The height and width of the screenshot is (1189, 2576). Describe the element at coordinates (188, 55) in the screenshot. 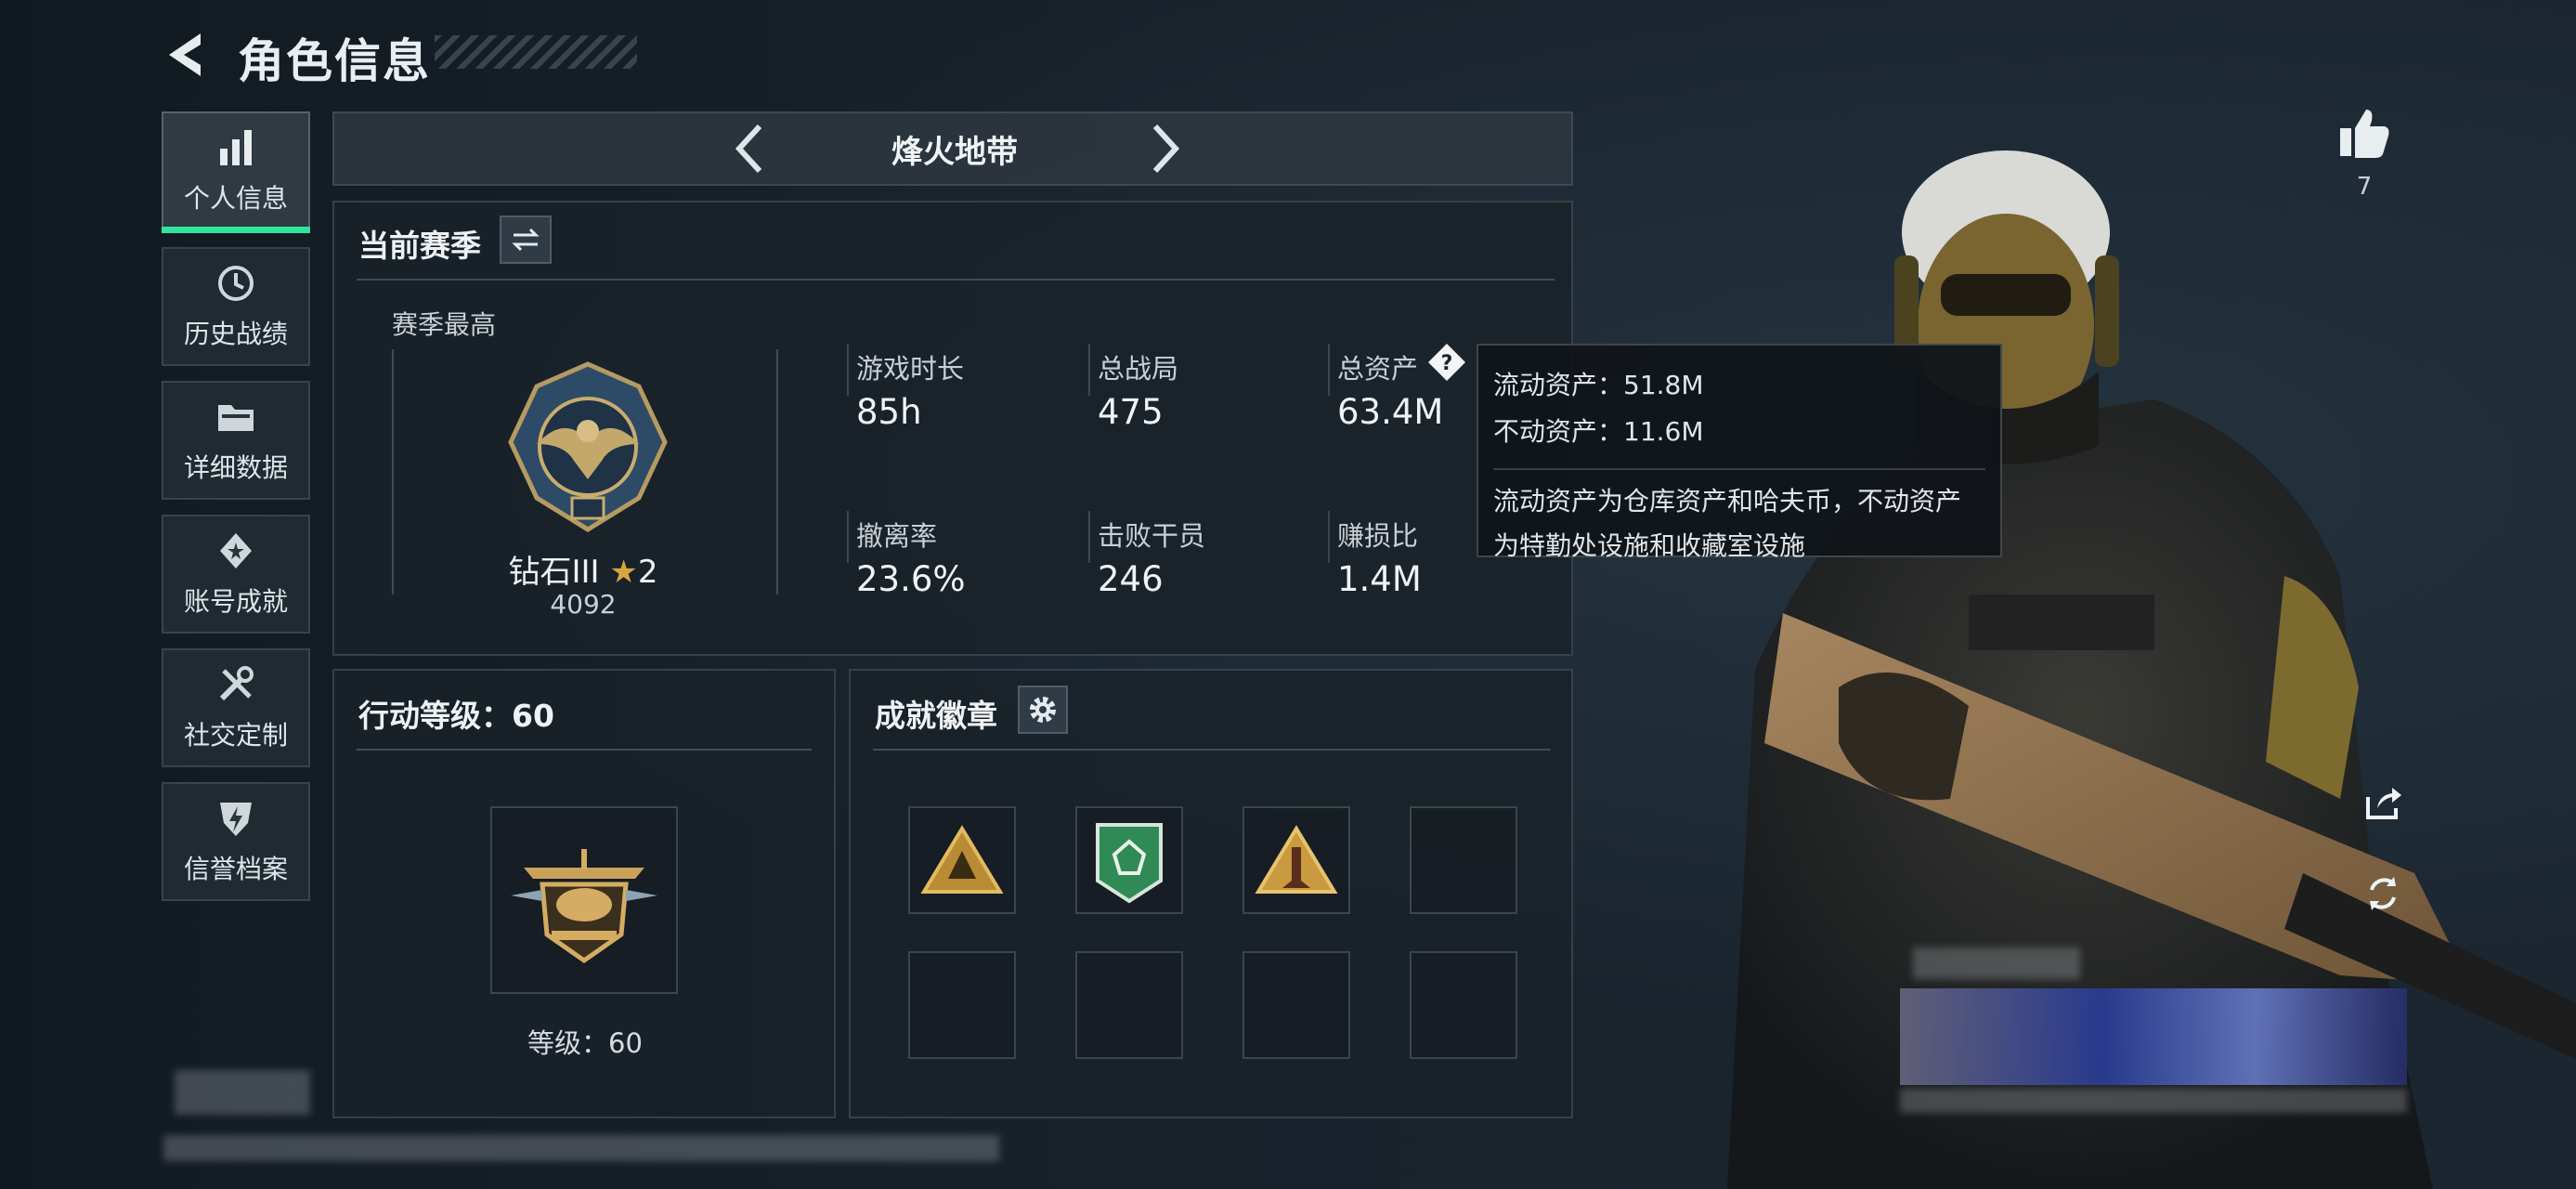

I see `back-arrow-icon` at that location.